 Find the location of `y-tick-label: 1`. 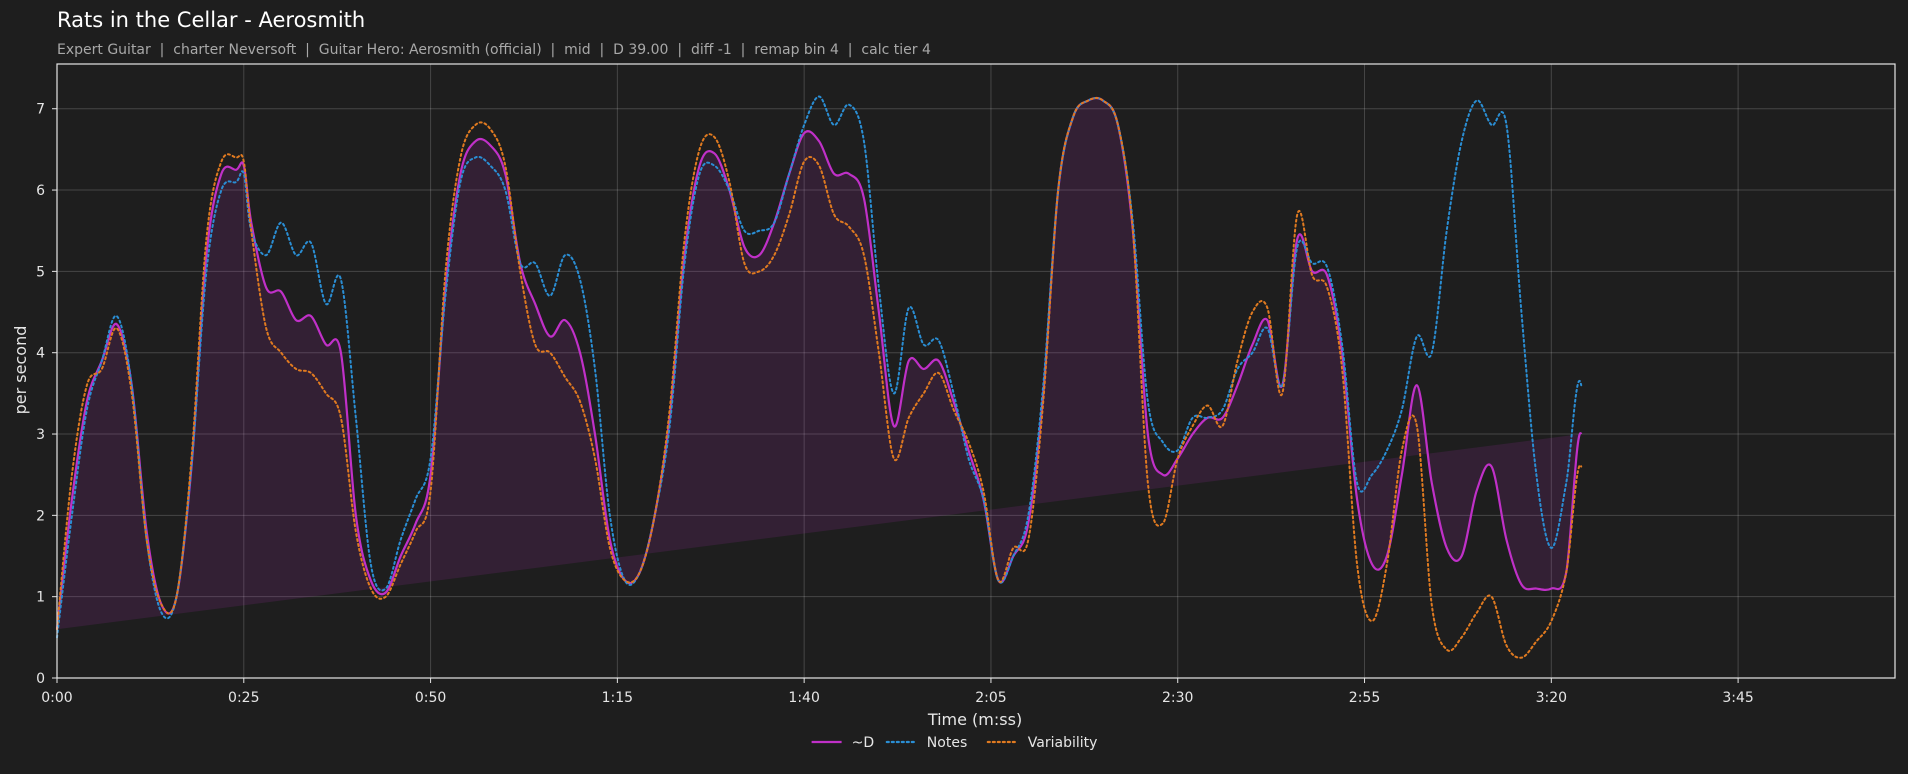

y-tick-label: 1 is located at coordinates (40, 598).